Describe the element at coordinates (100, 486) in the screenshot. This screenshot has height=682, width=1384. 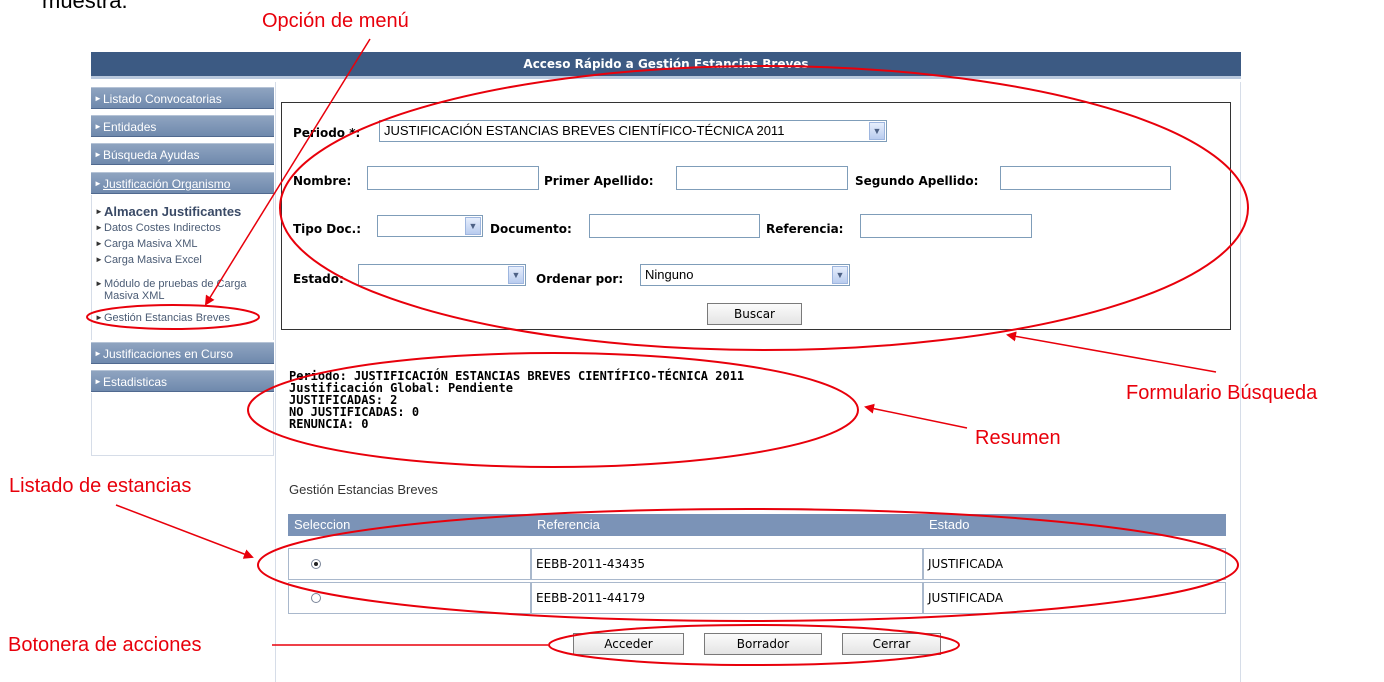
I see `annotation-listado-estancias: Listado de estancias` at that location.